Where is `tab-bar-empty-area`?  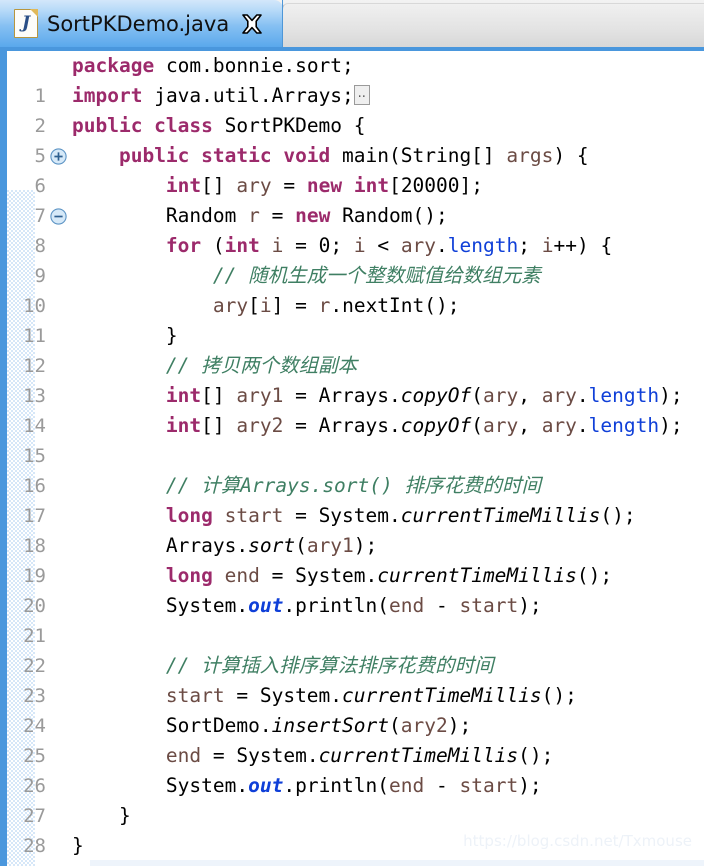 tab-bar-empty-area is located at coordinates (493, 25).